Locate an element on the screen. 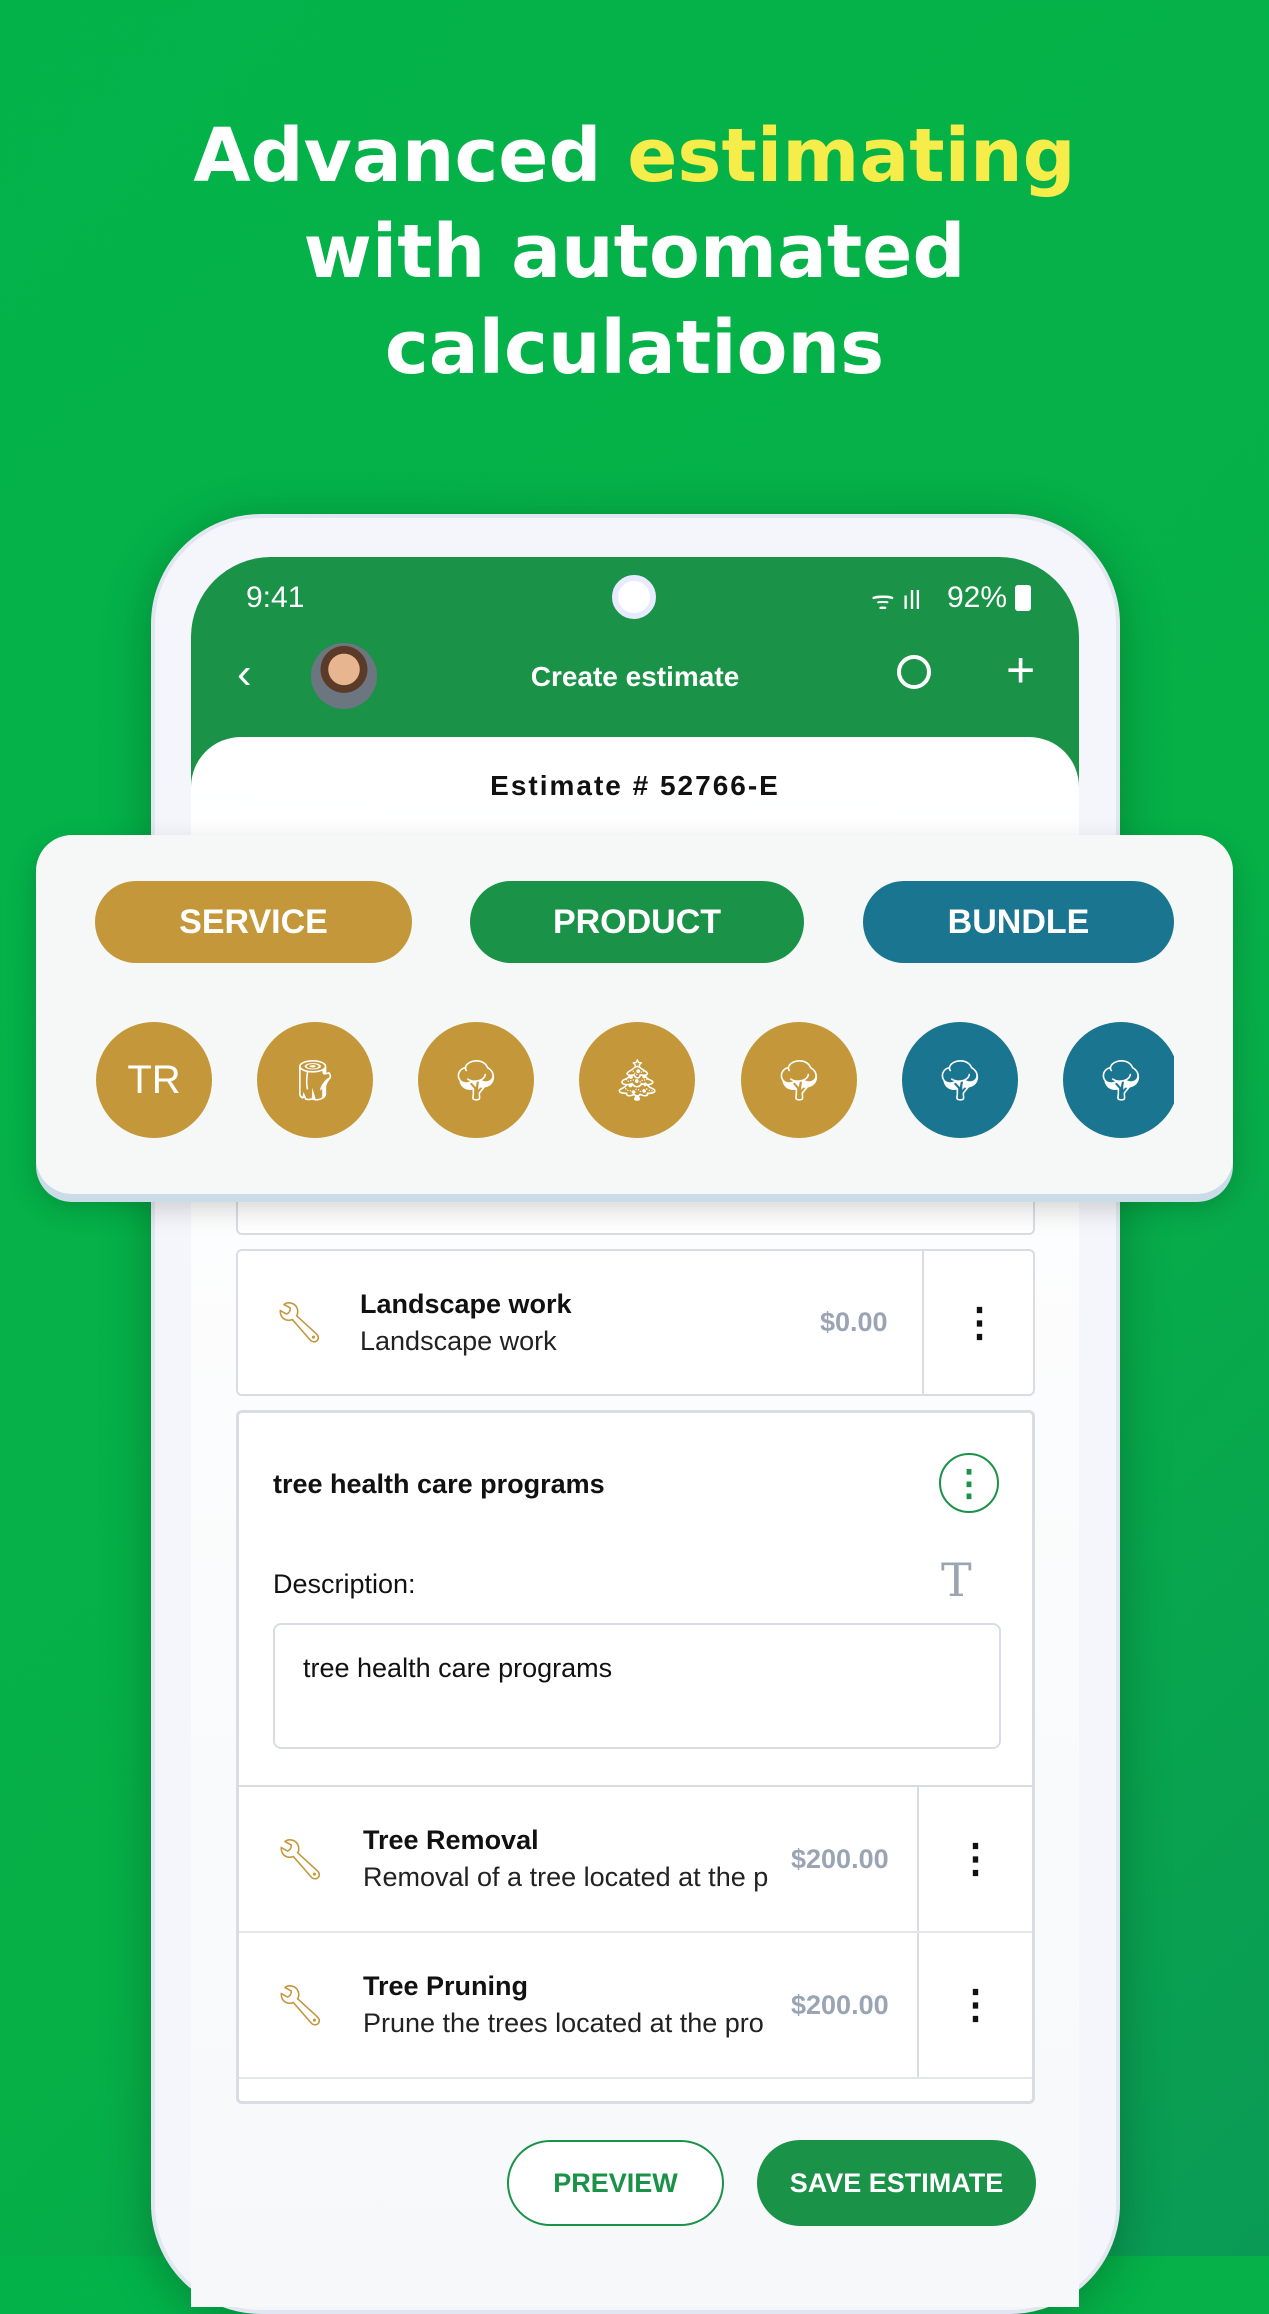  camera-icon is located at coordinates (634, 597).